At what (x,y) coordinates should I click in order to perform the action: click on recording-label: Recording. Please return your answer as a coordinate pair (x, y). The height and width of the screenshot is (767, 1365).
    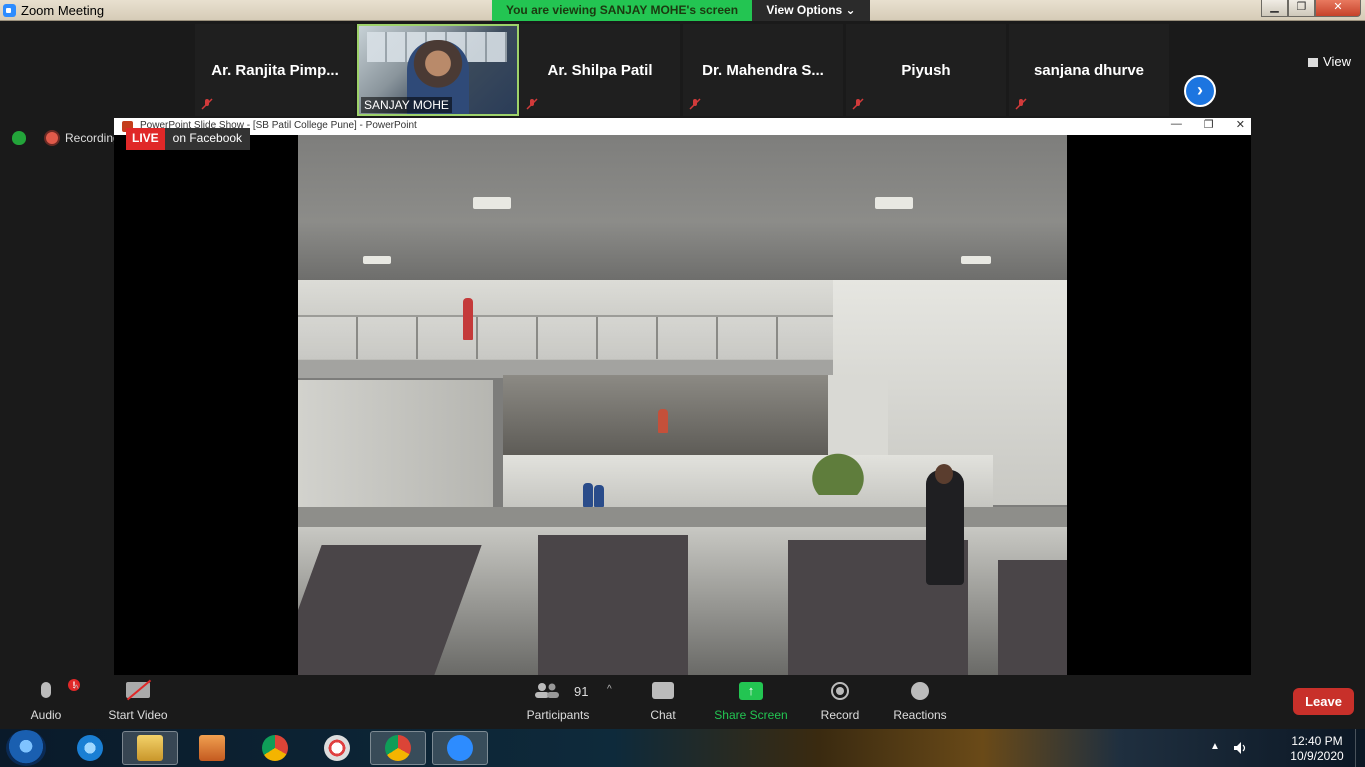
    Looking at the image, I should click on (92, 138).